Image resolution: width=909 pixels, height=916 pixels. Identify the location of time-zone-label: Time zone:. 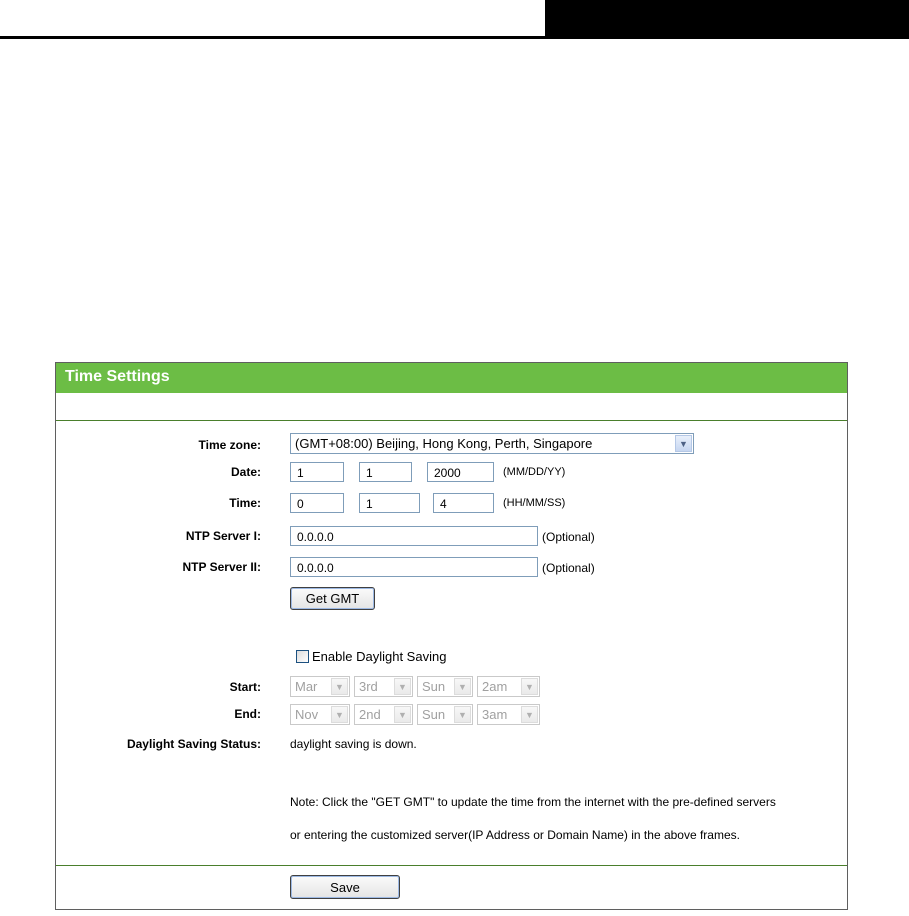
(229, 445).